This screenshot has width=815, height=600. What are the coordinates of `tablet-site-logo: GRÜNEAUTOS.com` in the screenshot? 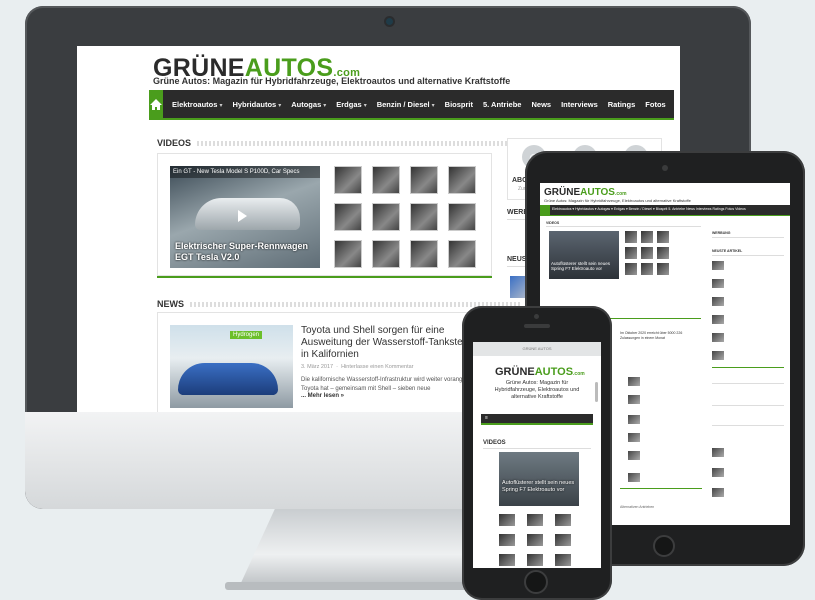 It's located at (585, 192).